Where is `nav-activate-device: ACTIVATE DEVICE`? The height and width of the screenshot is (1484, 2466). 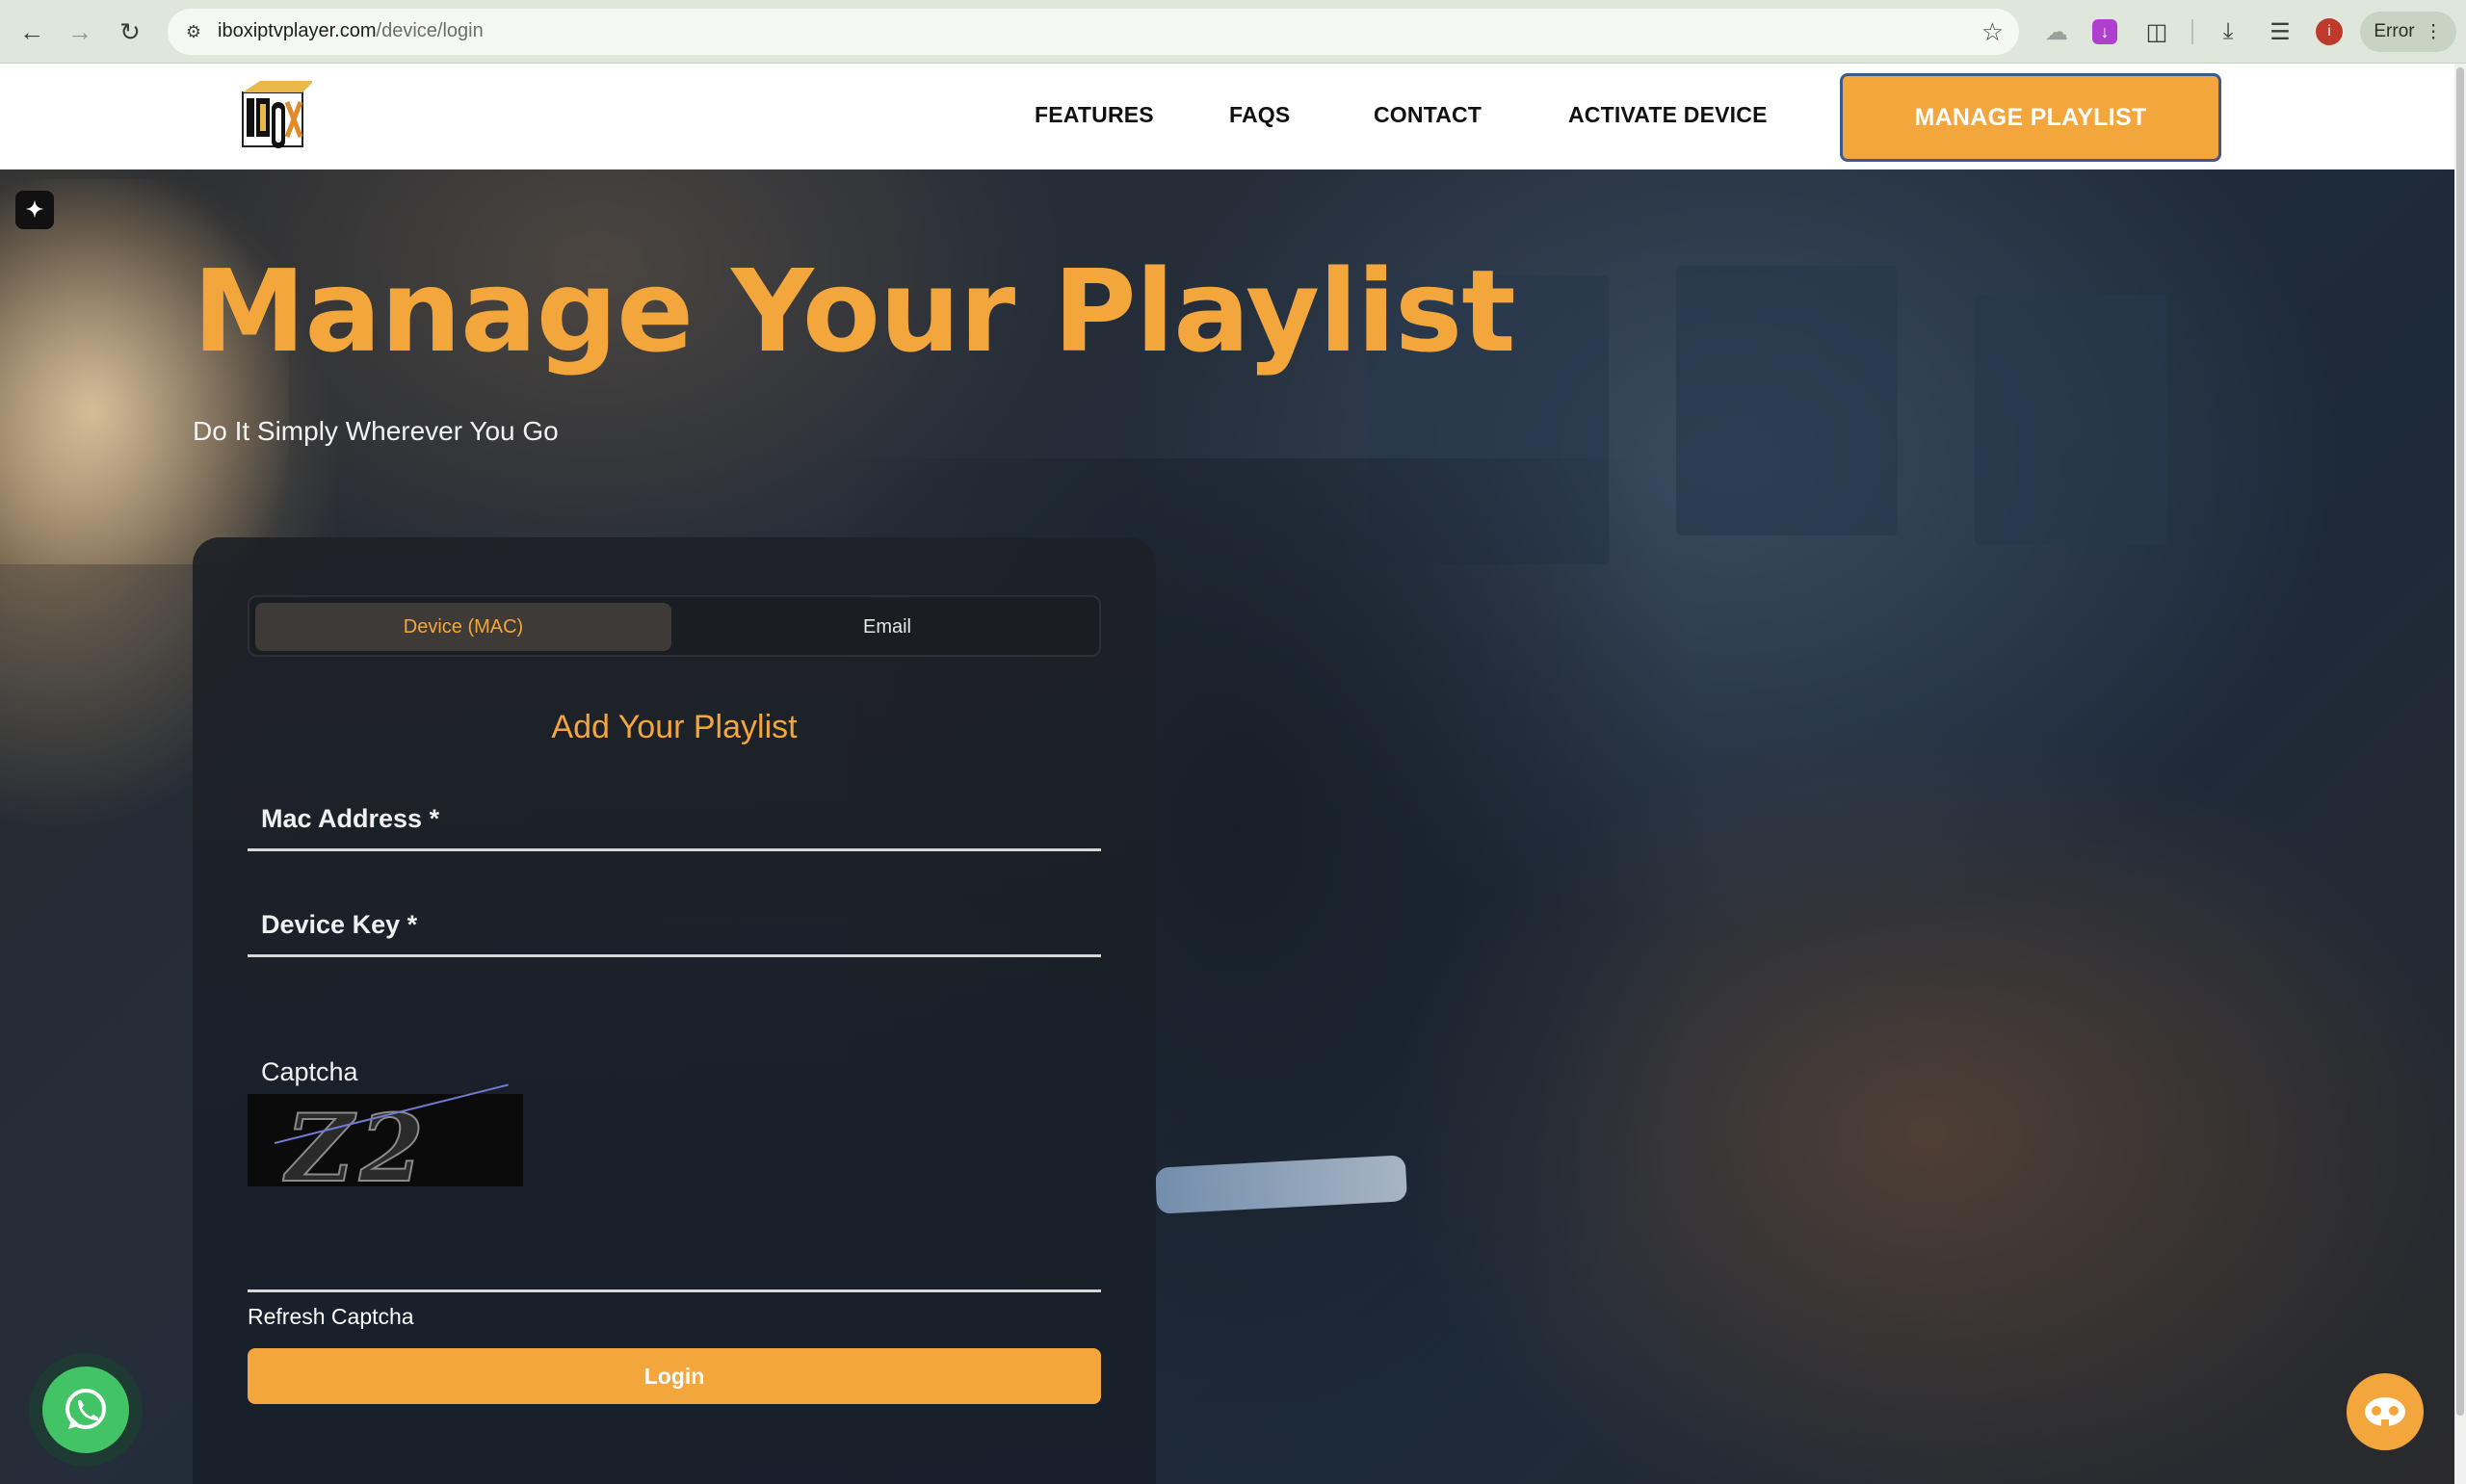 nav-activate-device: ACTIVATE DEVICE is located at coordinates (1668, 115).